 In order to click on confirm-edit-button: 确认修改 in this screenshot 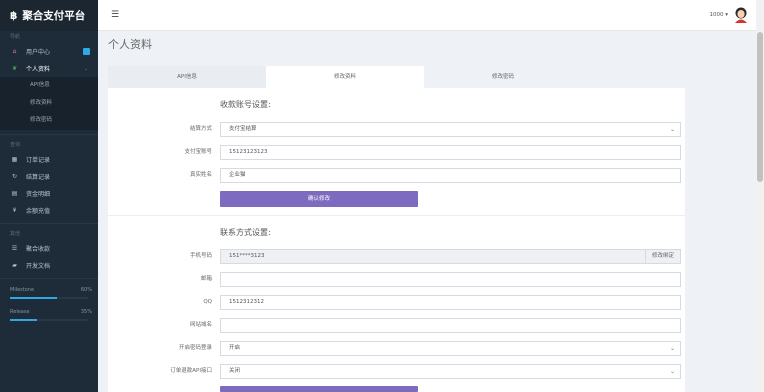, I will do `click(319, 199)`.